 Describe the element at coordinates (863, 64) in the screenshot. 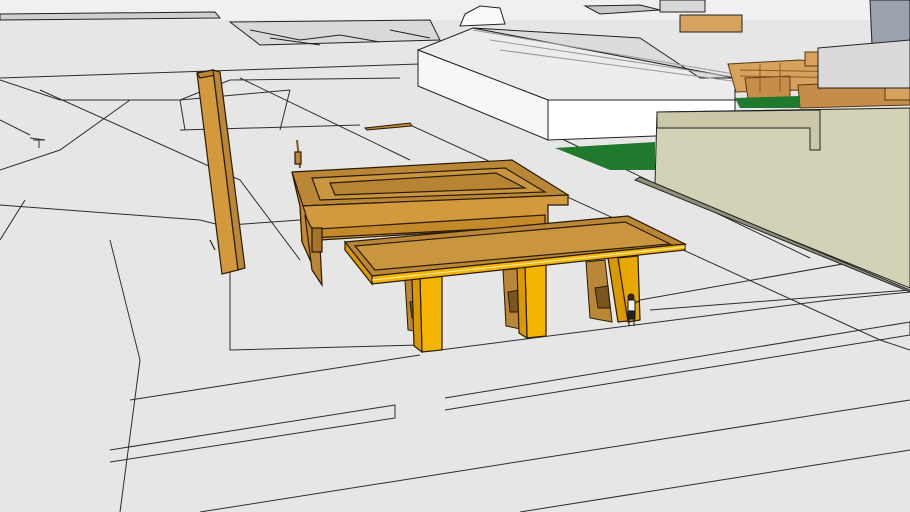

I see `gray-building` at that location.